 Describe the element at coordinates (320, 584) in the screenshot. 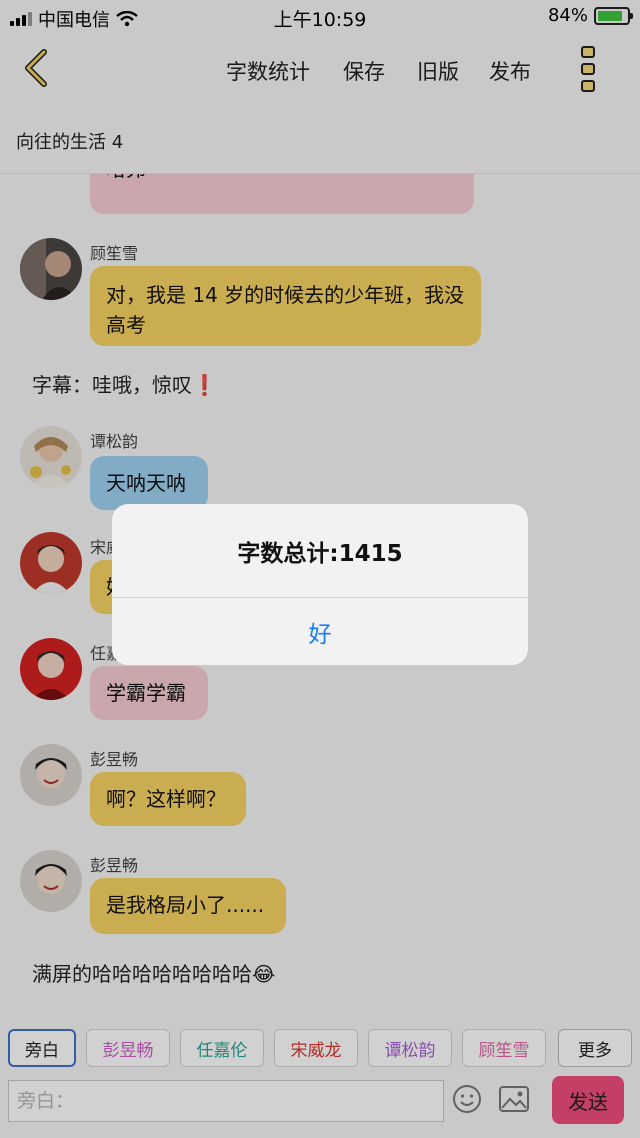

I see `word-count-dialog: 字数总计:1415 好` at that location.